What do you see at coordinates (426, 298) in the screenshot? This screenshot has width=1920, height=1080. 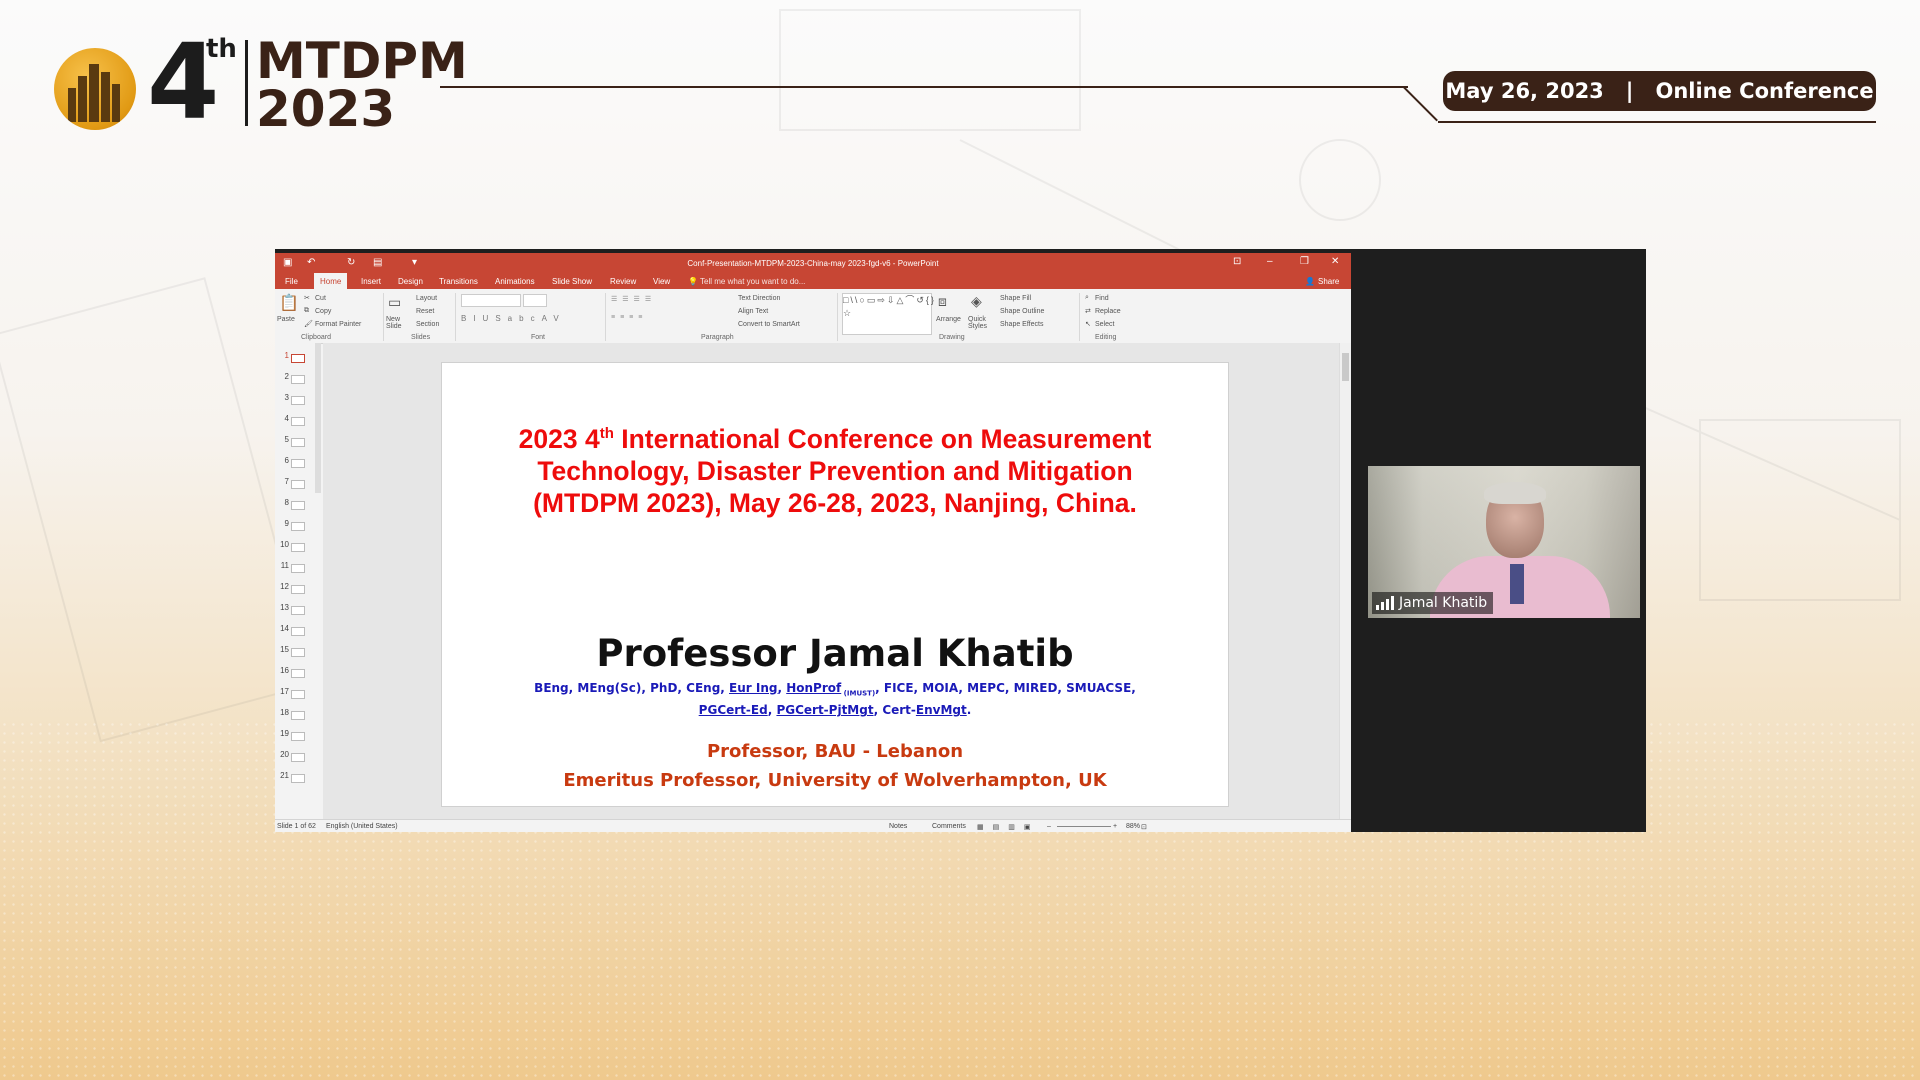 I see `layout-button: Layout` at bounding box center [426, 298].